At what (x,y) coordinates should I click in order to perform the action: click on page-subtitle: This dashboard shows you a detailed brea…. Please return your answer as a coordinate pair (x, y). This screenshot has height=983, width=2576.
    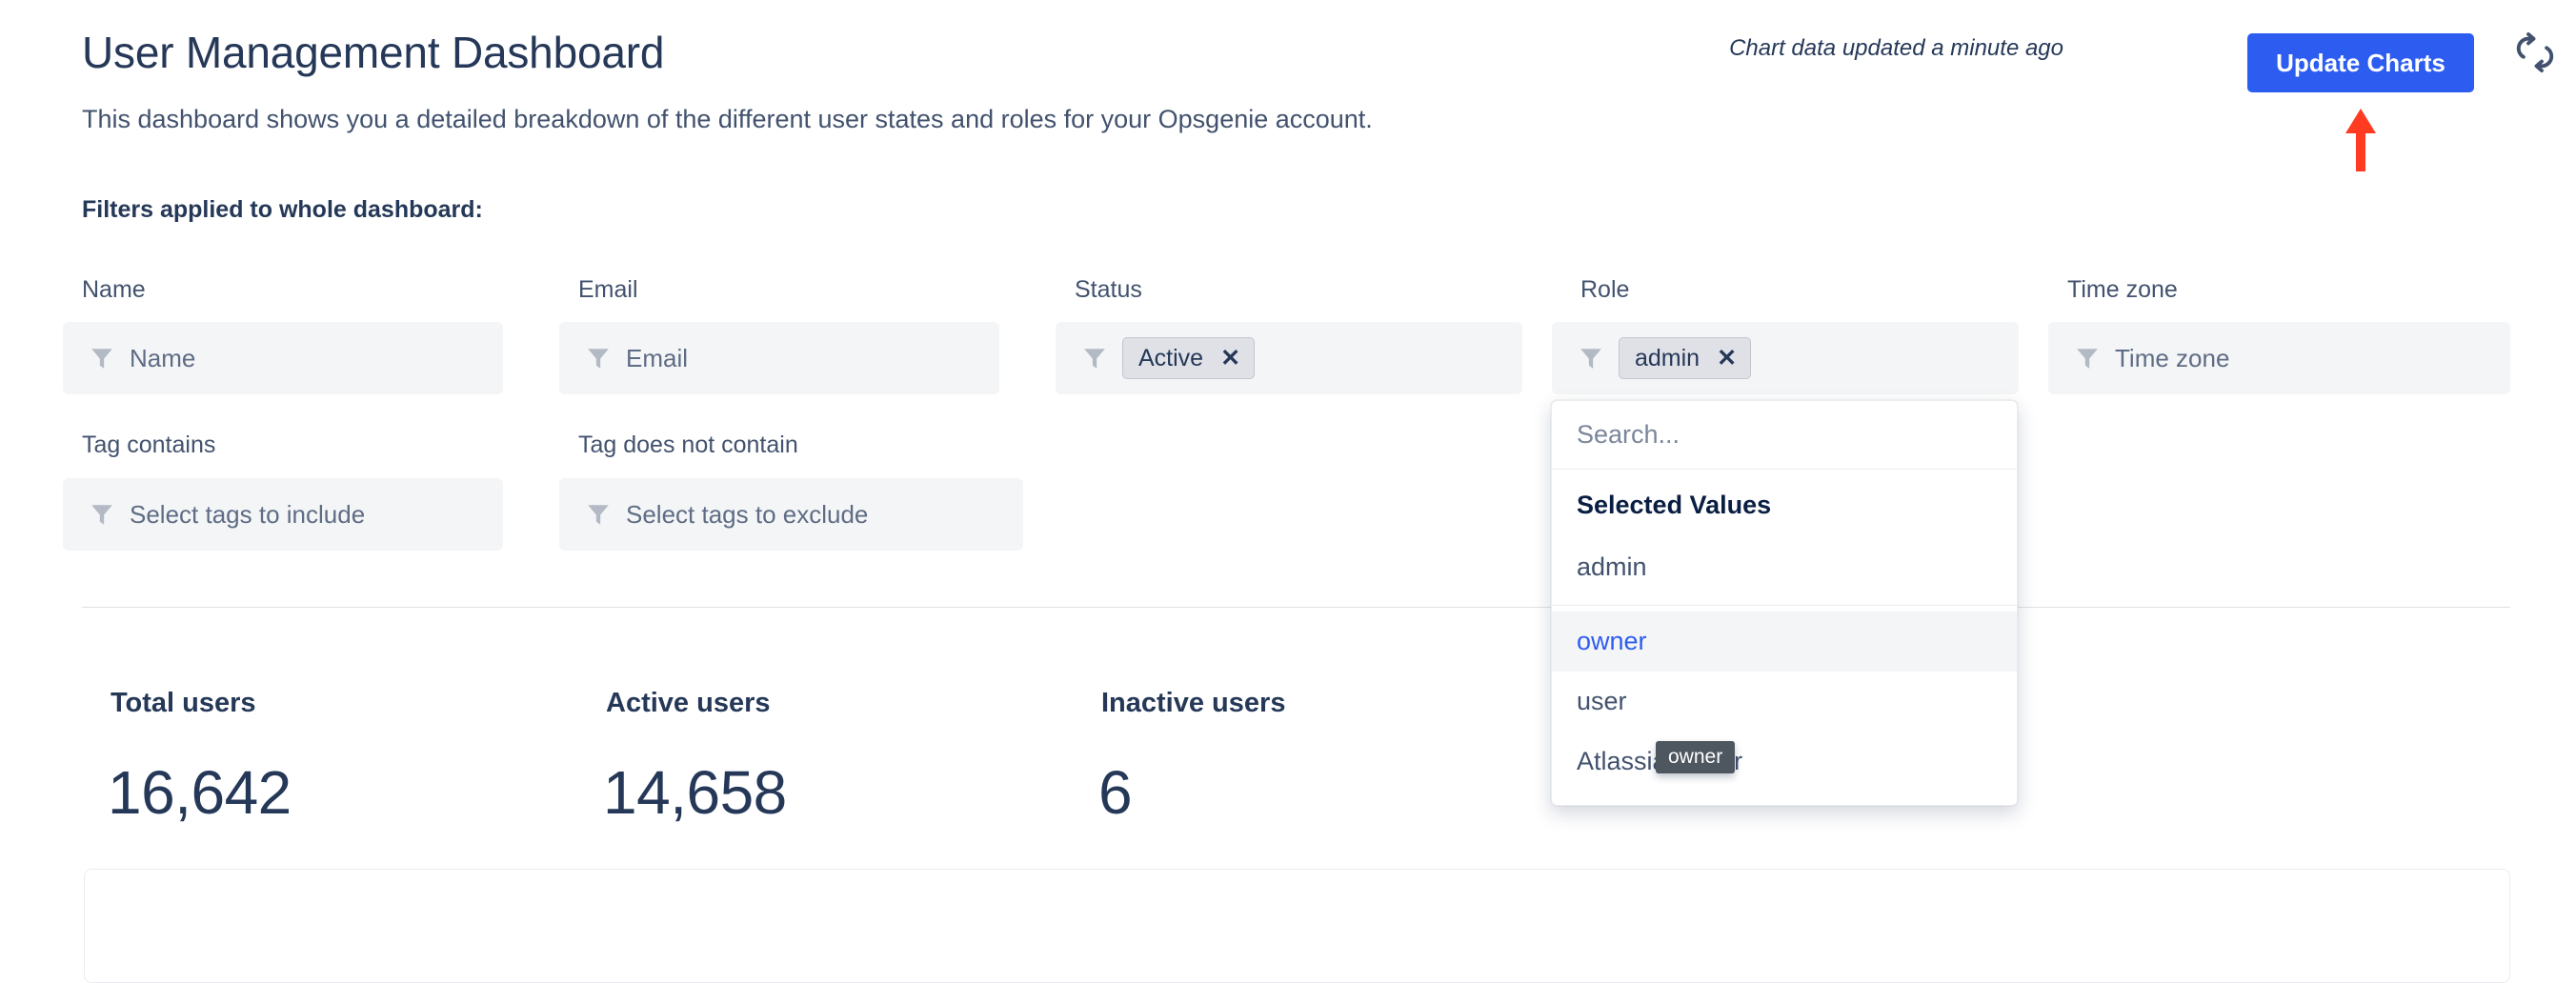
    Looking at the image, I should click on (727, 119).